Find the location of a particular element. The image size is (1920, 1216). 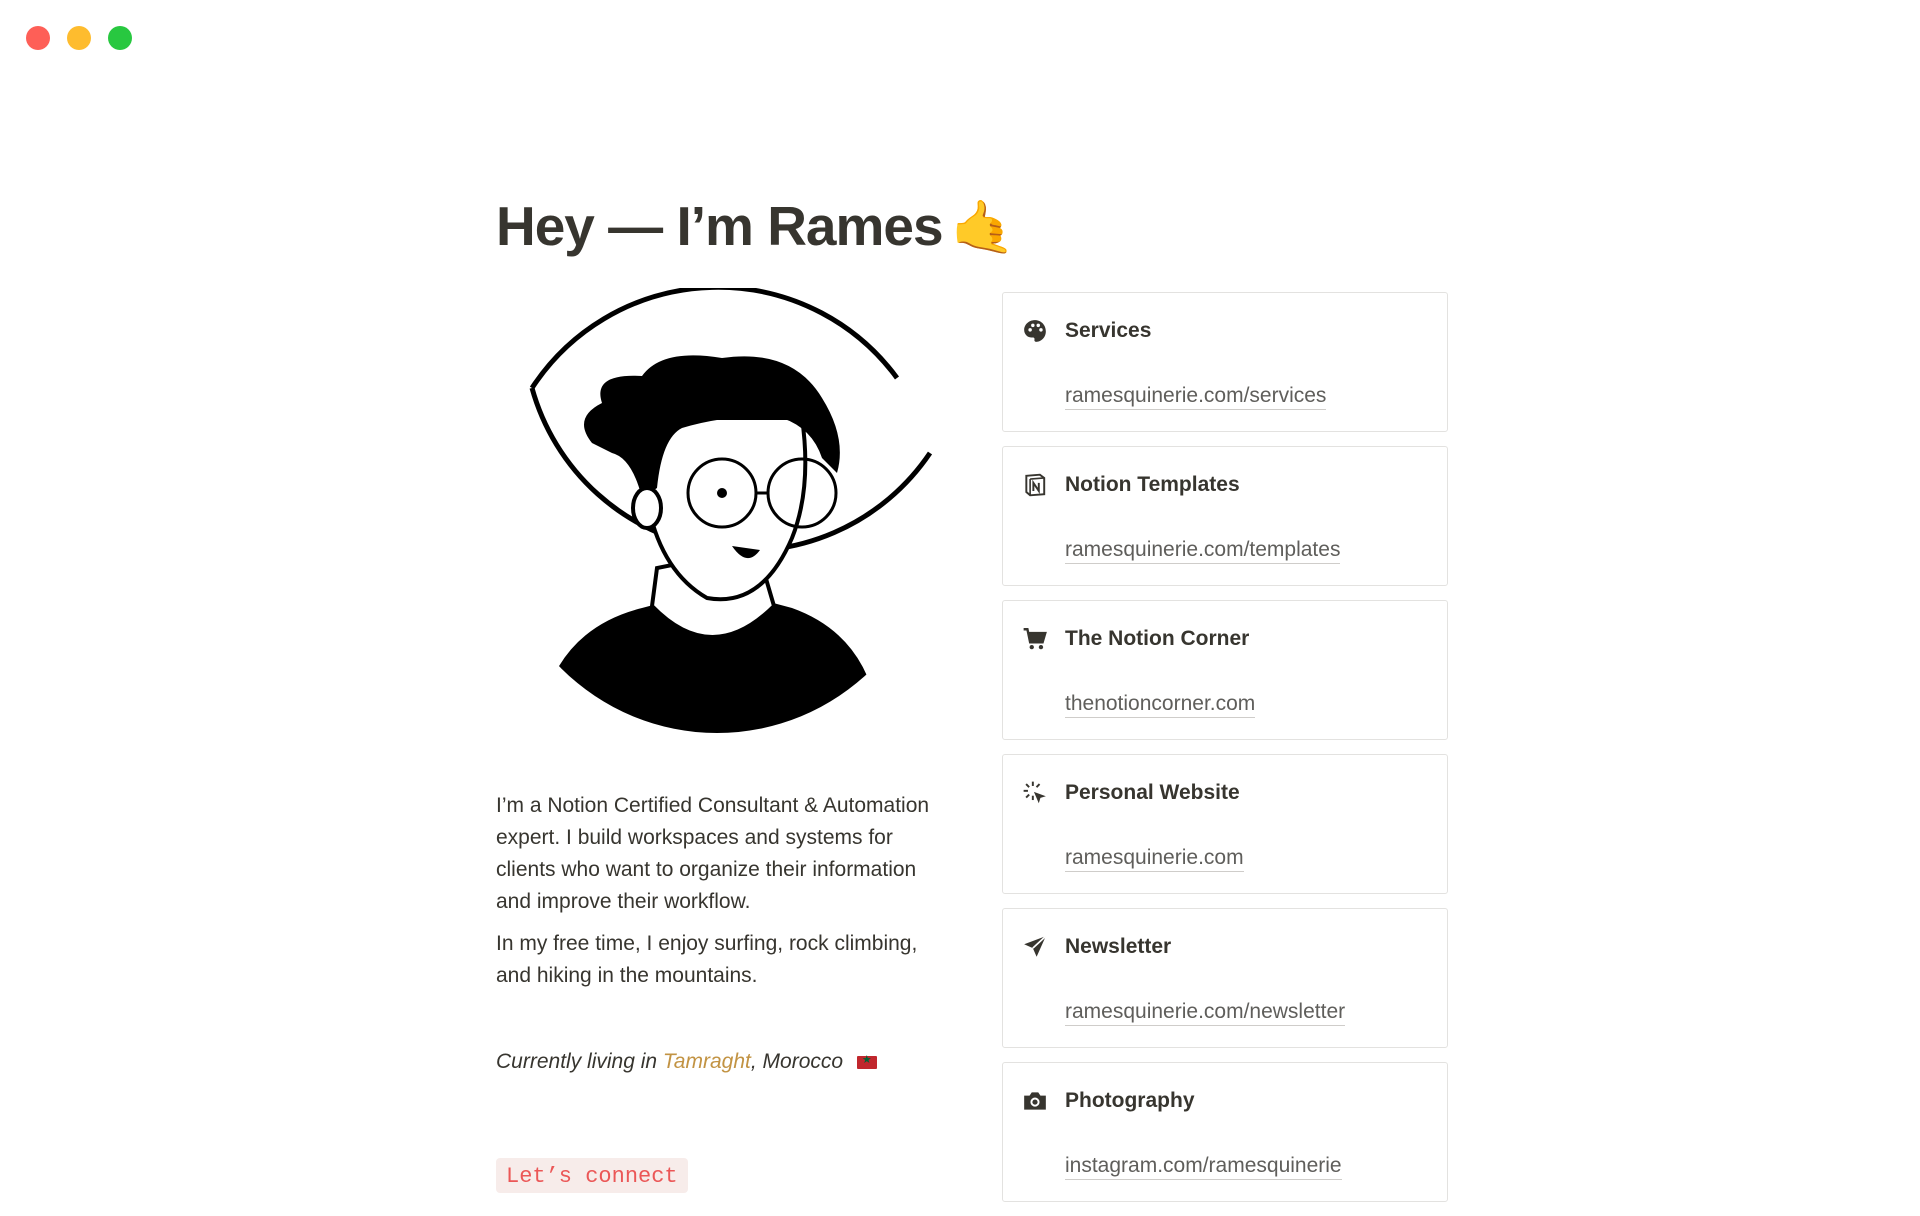

link-card-url: ramesquinerie.com is located at coordinates (1154, 858).